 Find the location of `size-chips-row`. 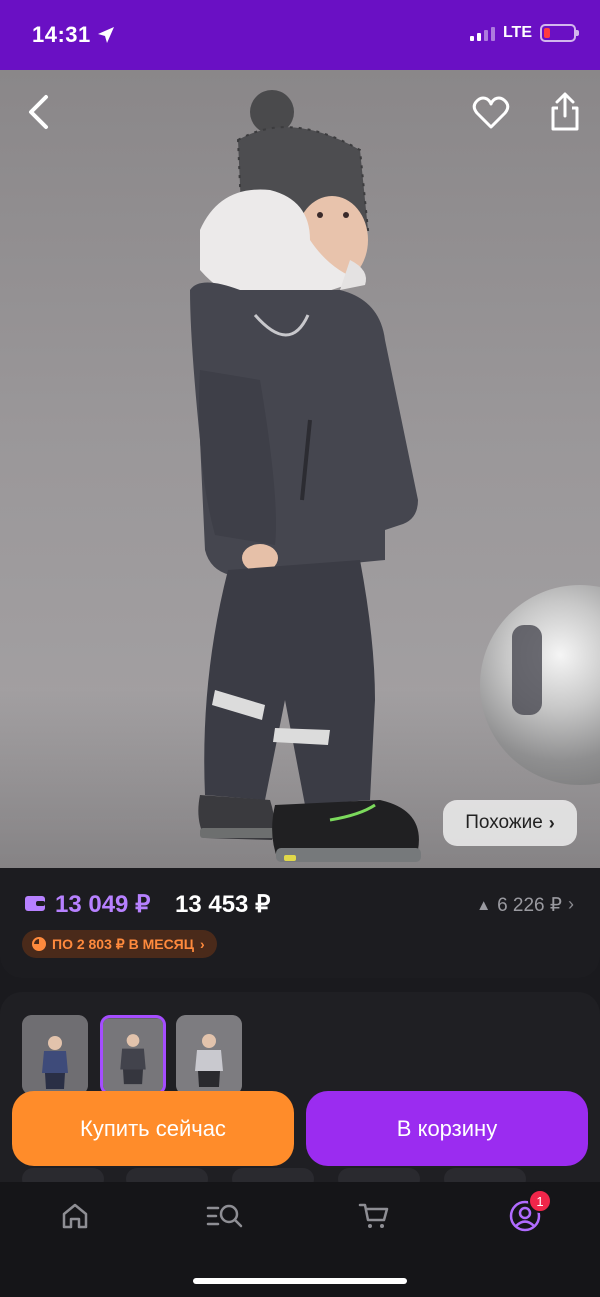

size-chips-row is located at coordinates (300, 1175).